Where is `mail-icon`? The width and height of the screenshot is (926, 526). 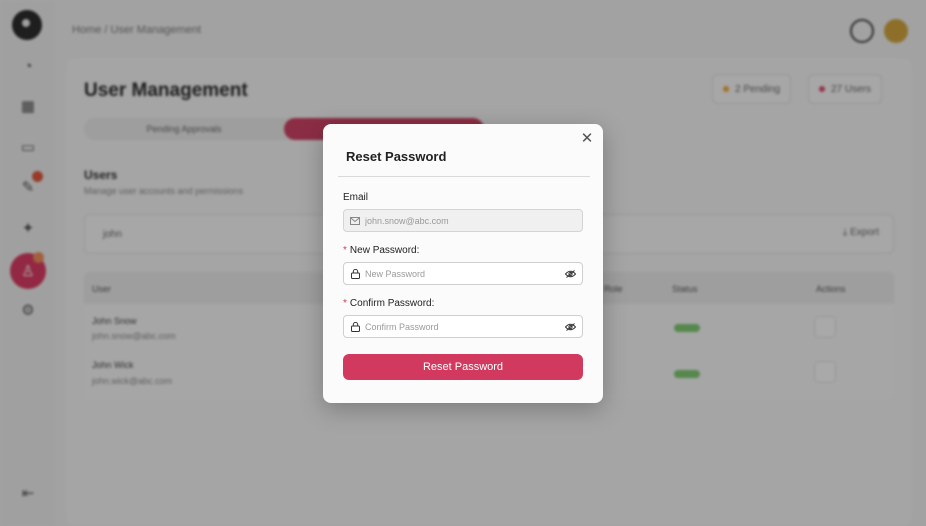
mail-icon is located at coordinates (355, 221).